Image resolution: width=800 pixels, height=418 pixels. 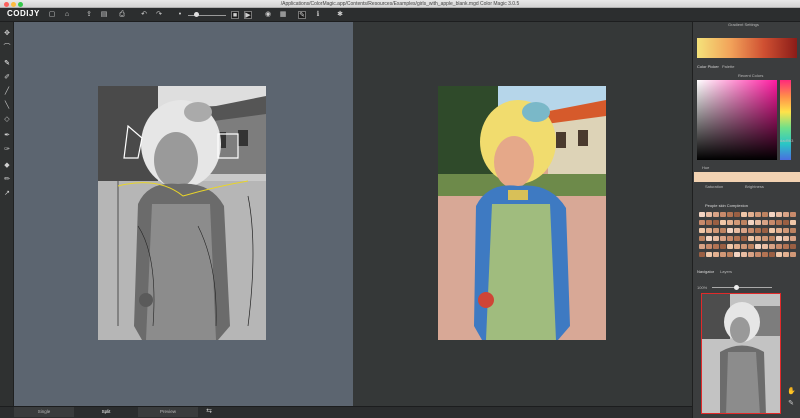 What do you see at coordinates (7, 194) in the screenshot?
I see `smudge-tool-icon: ↗` at bounding box center [7, 194].